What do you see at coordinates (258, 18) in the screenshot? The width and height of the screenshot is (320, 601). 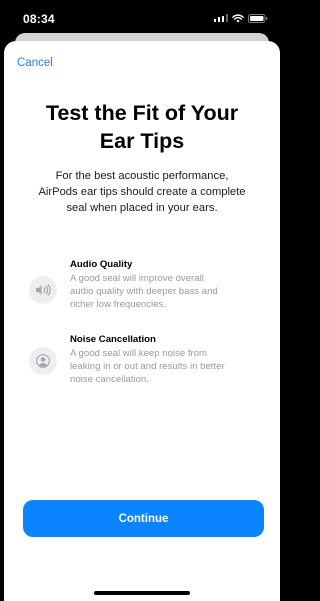 I see `battery-icon` at bounding box center [258, 18].